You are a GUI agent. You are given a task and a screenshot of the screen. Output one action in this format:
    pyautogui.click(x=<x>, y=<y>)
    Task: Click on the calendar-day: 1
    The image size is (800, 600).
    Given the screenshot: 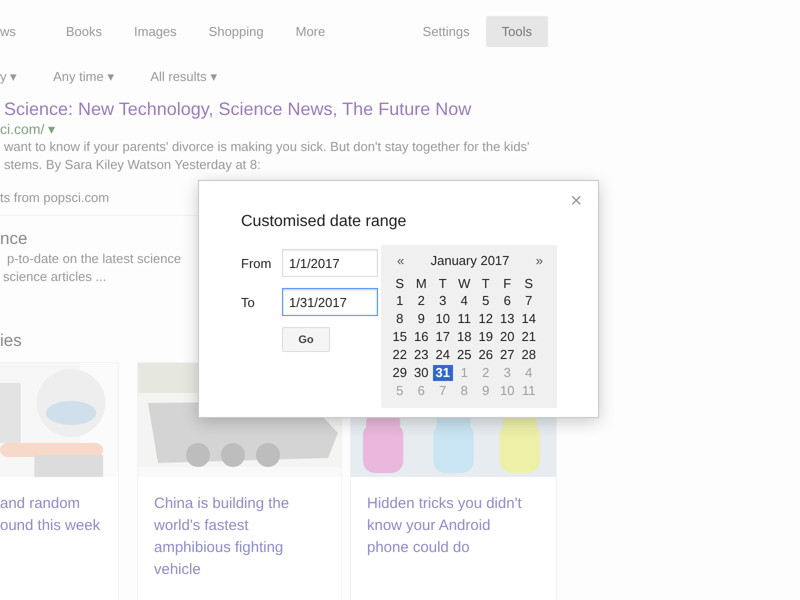 What is the action you would take?
    pyautogui.click(x=400, y=301)
    